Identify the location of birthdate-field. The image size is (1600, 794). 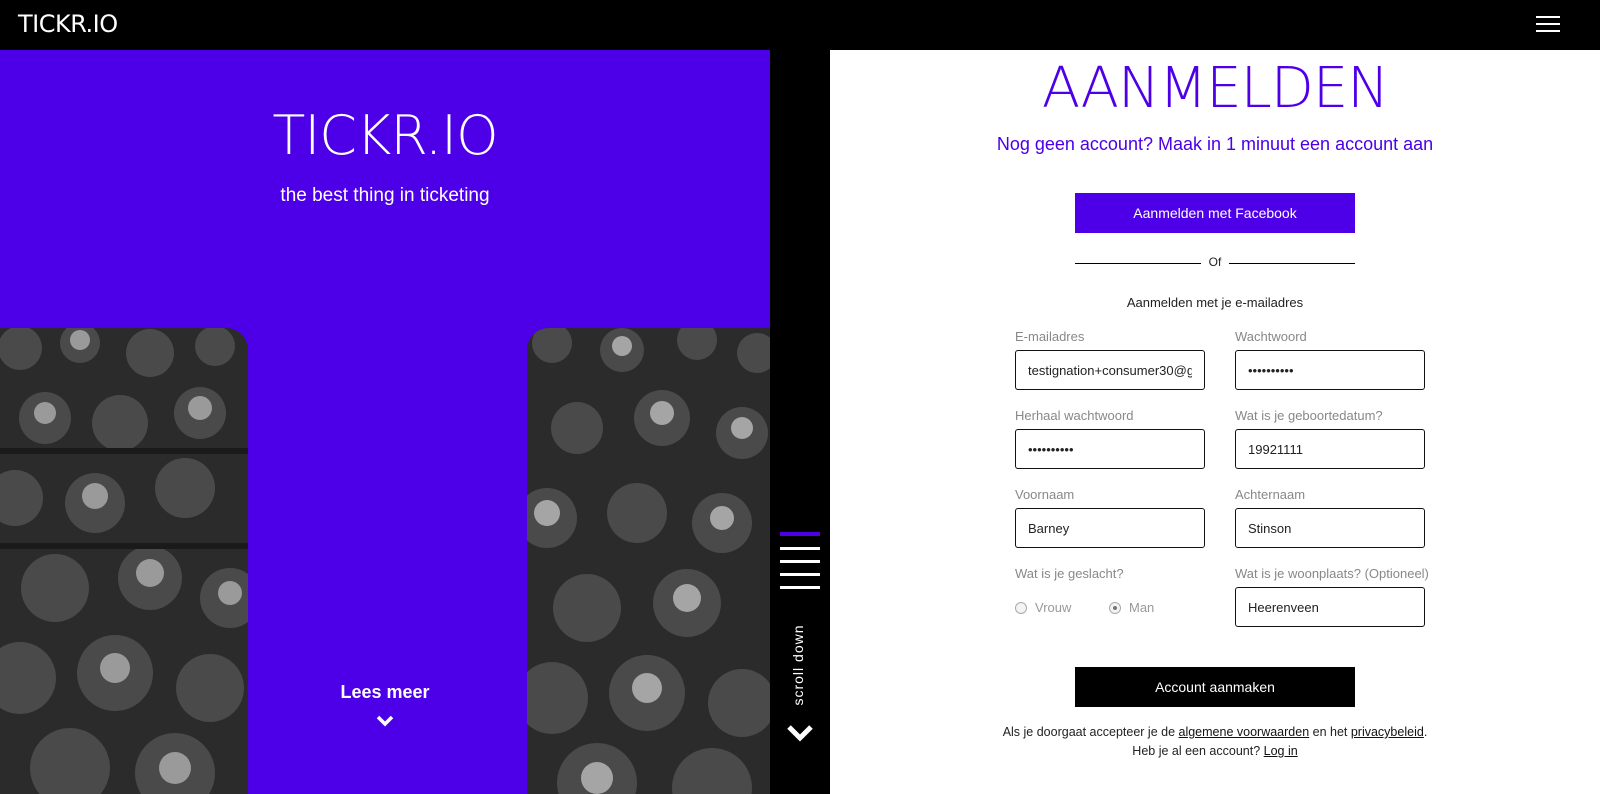
(1330, 449).